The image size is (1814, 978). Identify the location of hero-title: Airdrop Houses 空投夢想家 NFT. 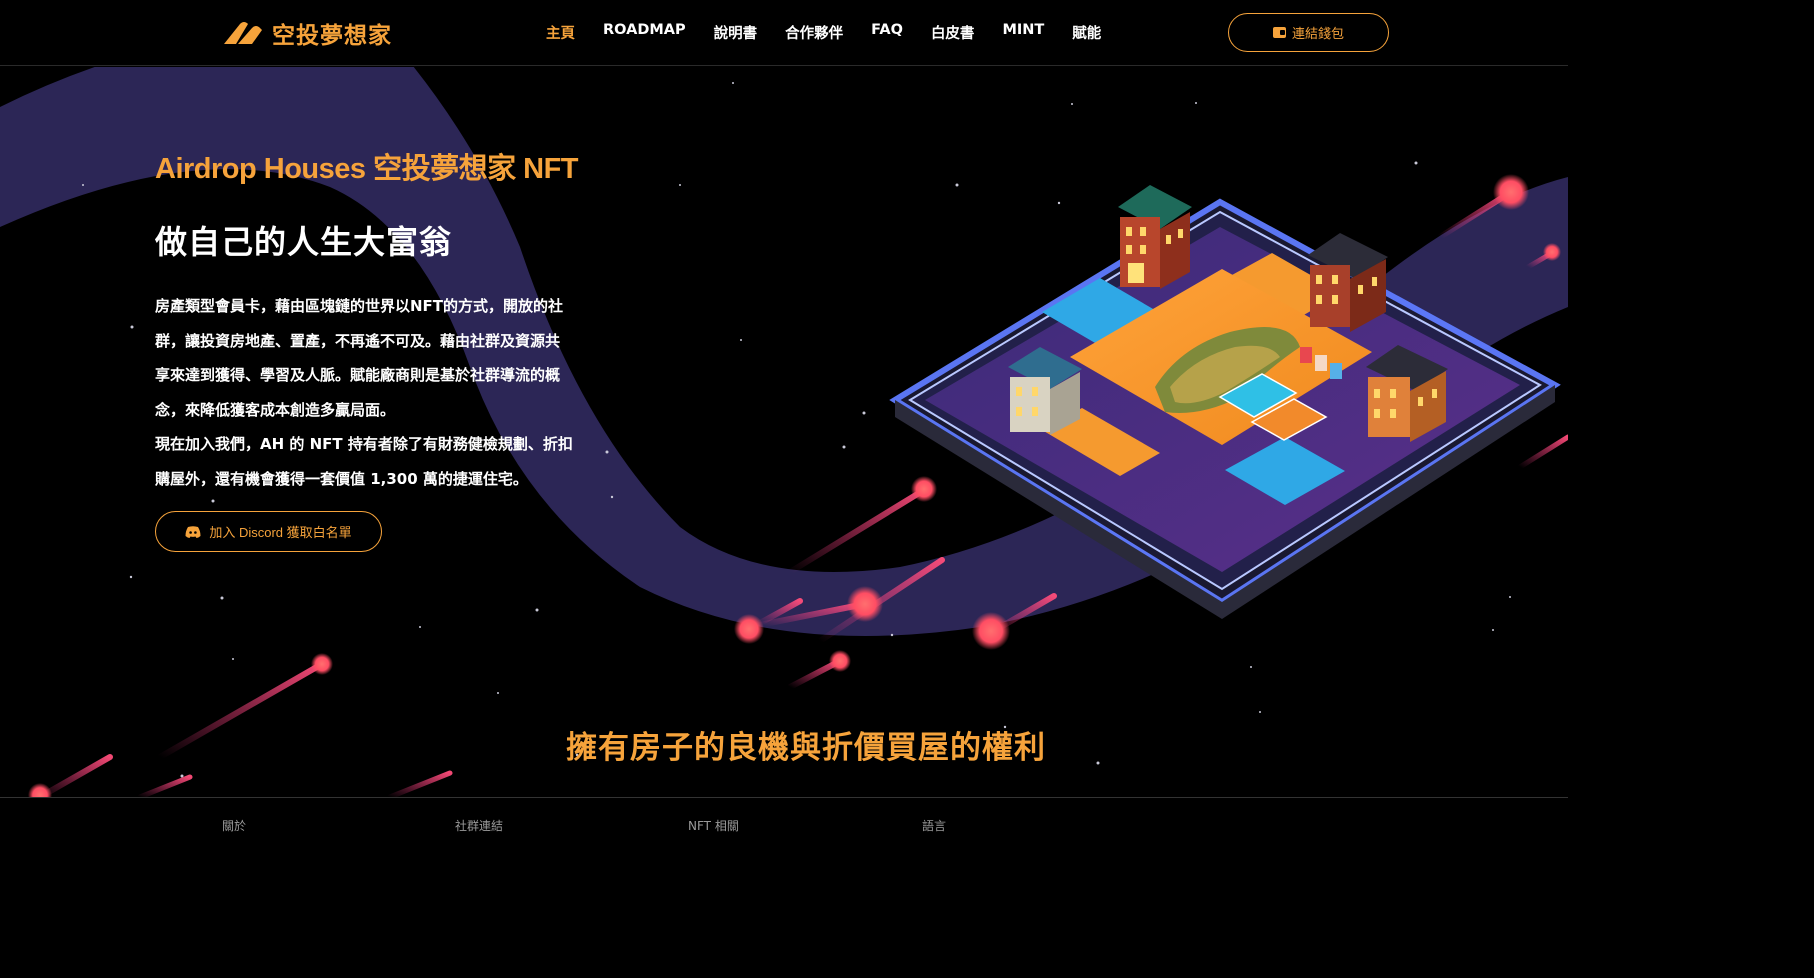
(367, 169).